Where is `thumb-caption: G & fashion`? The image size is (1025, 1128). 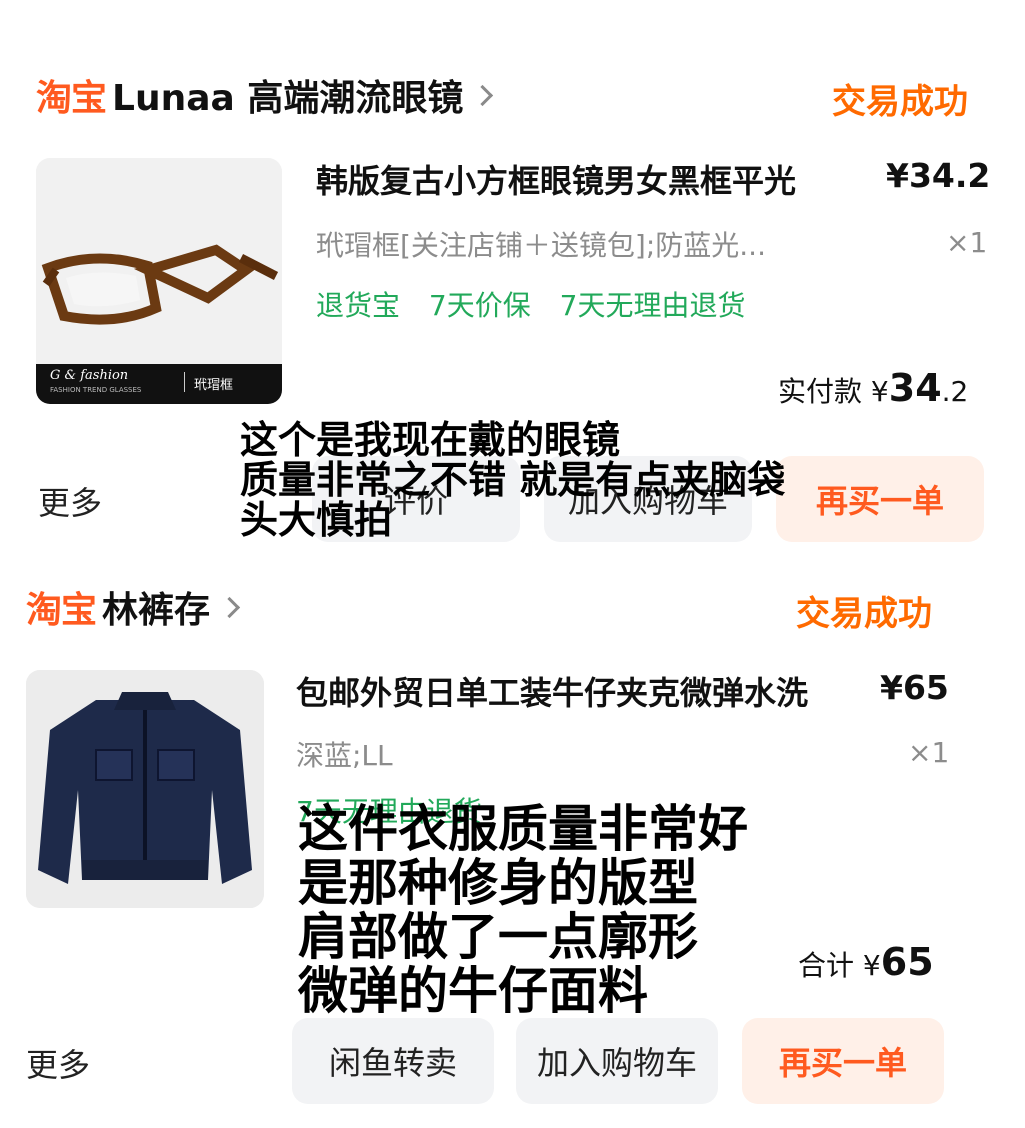
thumb-caption: G & fashion is located at coordinates (89, 375).